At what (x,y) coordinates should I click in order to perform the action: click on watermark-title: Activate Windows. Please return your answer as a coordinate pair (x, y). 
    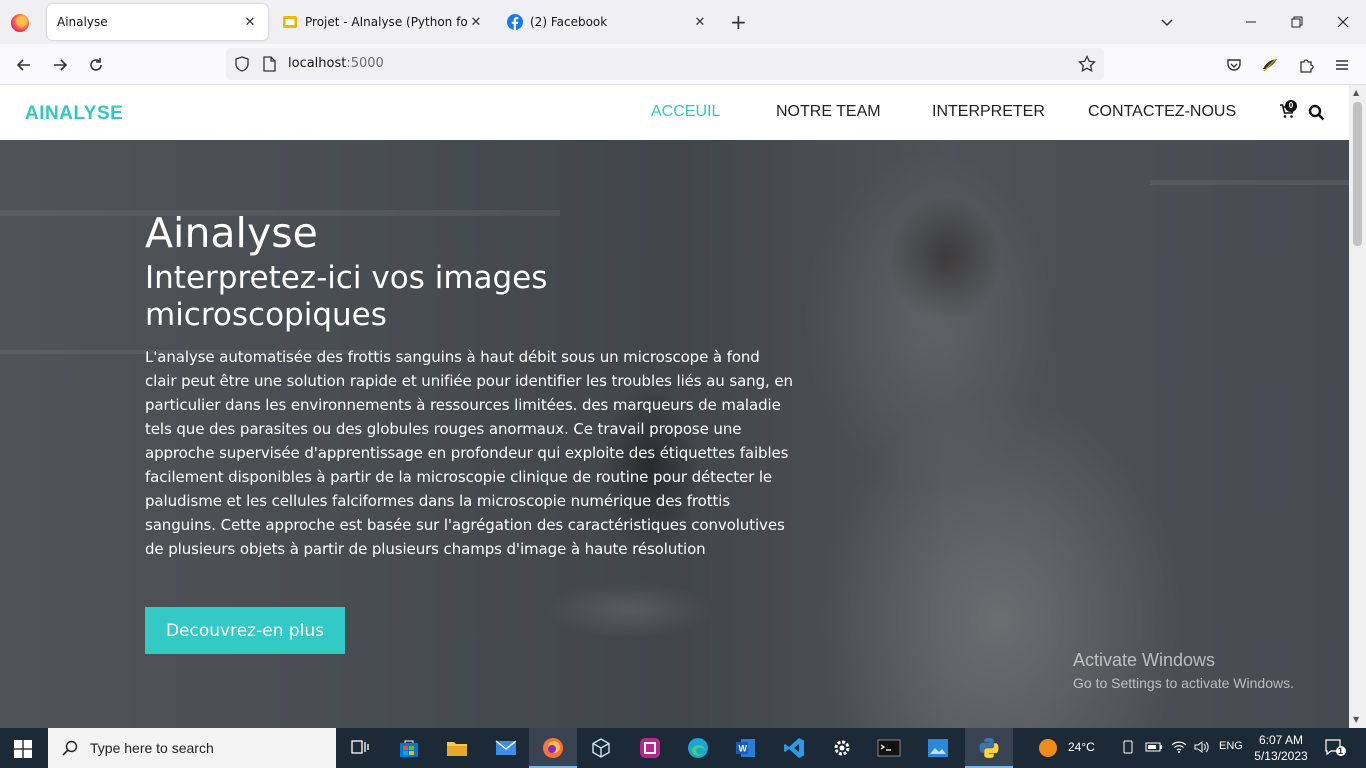
    Looking at the image, I should click on (1144, 660).